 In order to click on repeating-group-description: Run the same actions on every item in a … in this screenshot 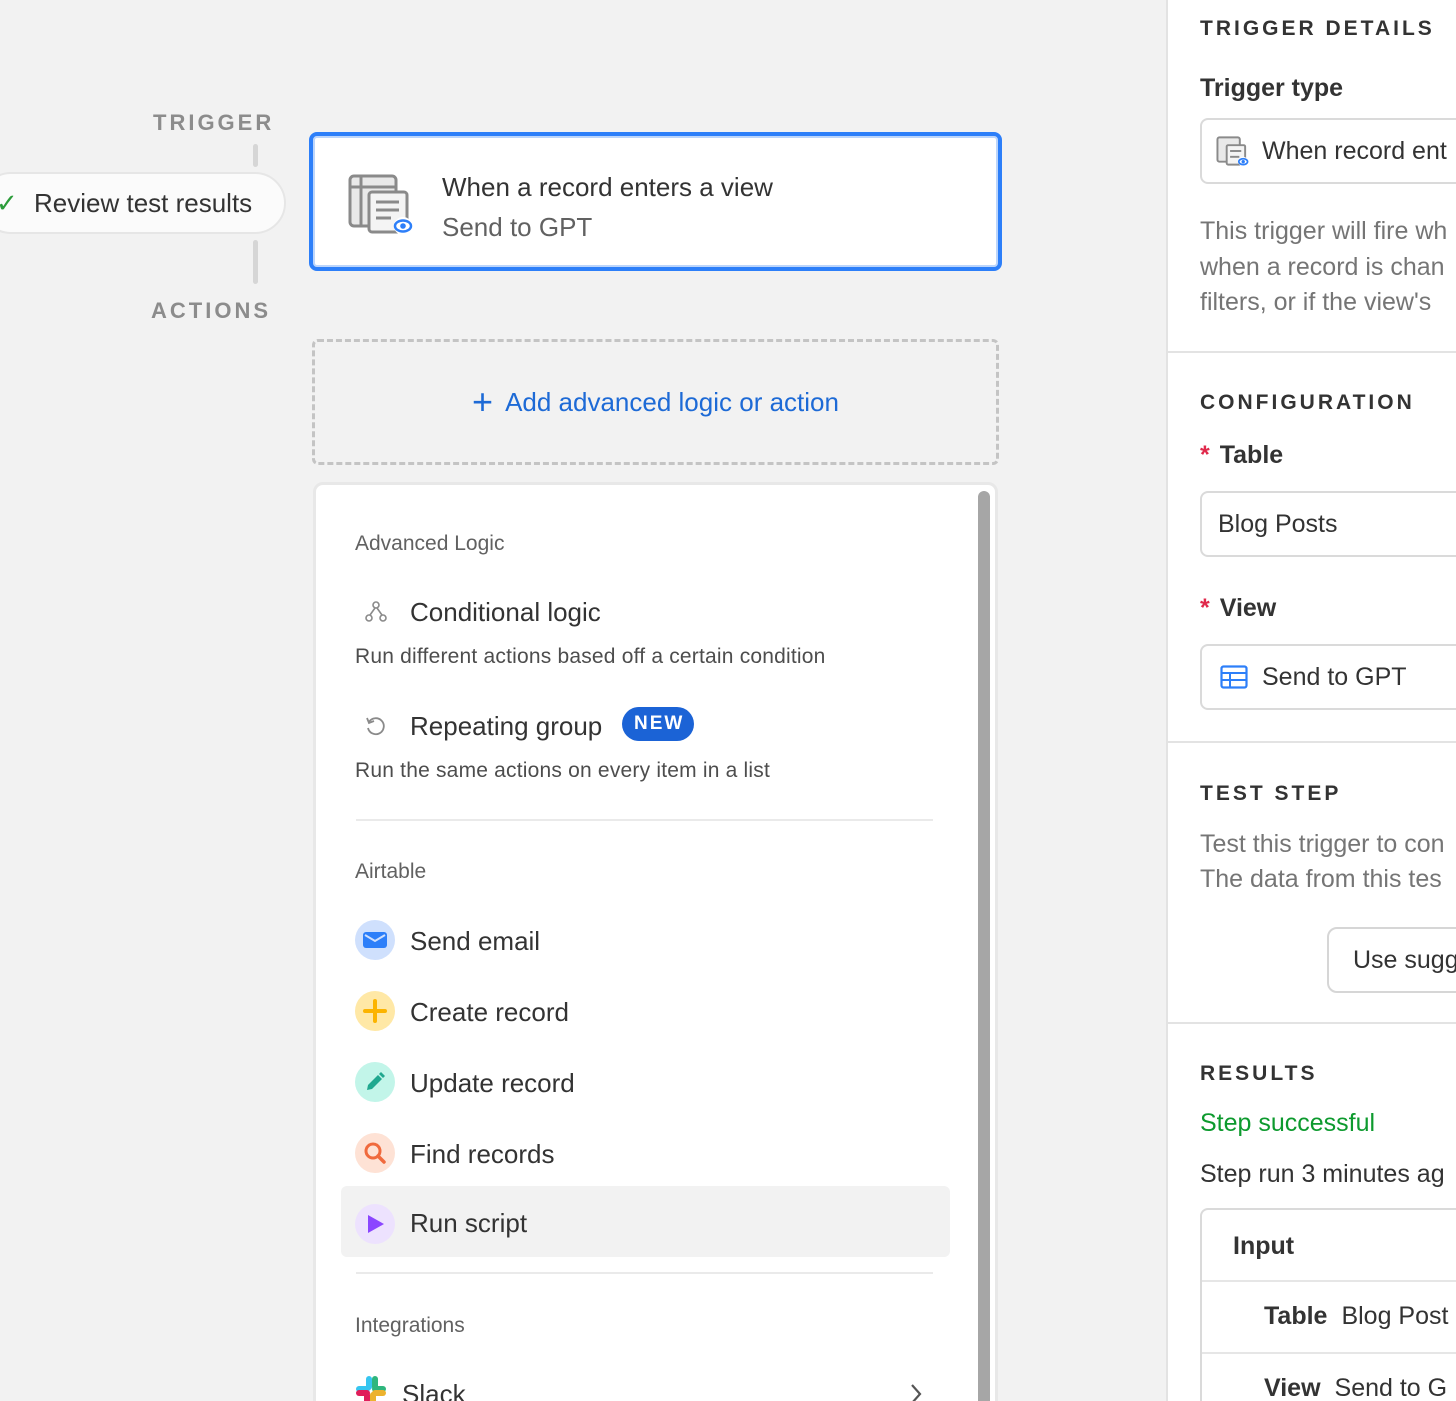, I will do `click(562, 770)`.